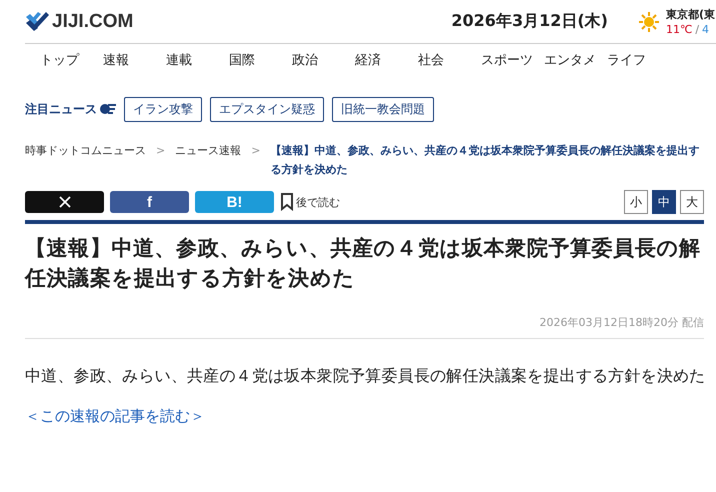  What do you see at coordinates (115, 416) in the screenshot?
I see `article-link: ＜この速報の記事を読む＞` at bounding box center [115, 416].